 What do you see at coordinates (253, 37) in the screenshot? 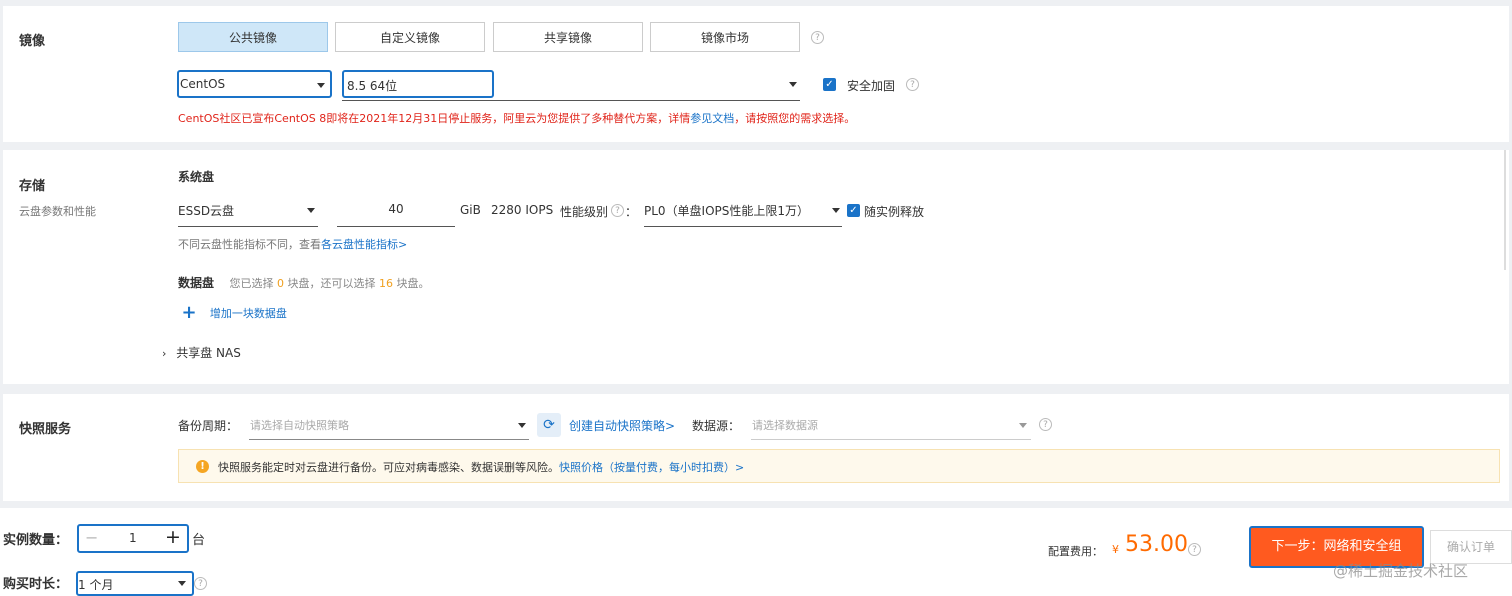
I see `tab-public-image: 公共镜像` at bounding box center [253, 37].